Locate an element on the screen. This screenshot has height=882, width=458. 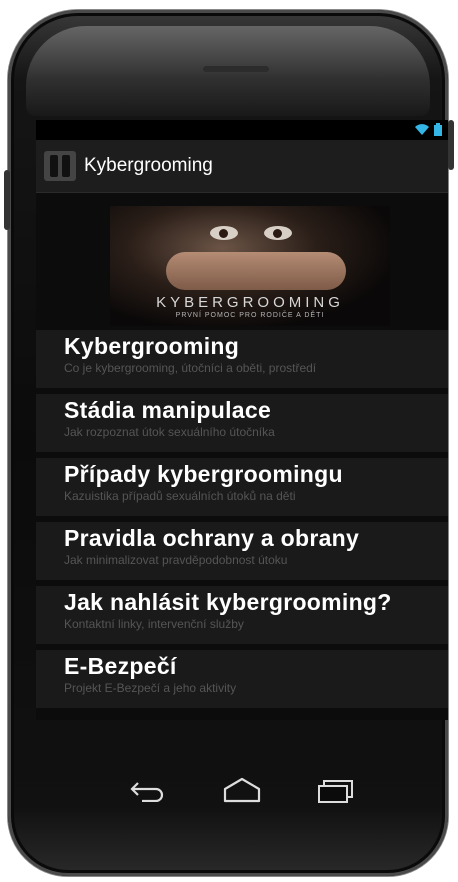
app-logo-icon is located at coordinates (60, 166).